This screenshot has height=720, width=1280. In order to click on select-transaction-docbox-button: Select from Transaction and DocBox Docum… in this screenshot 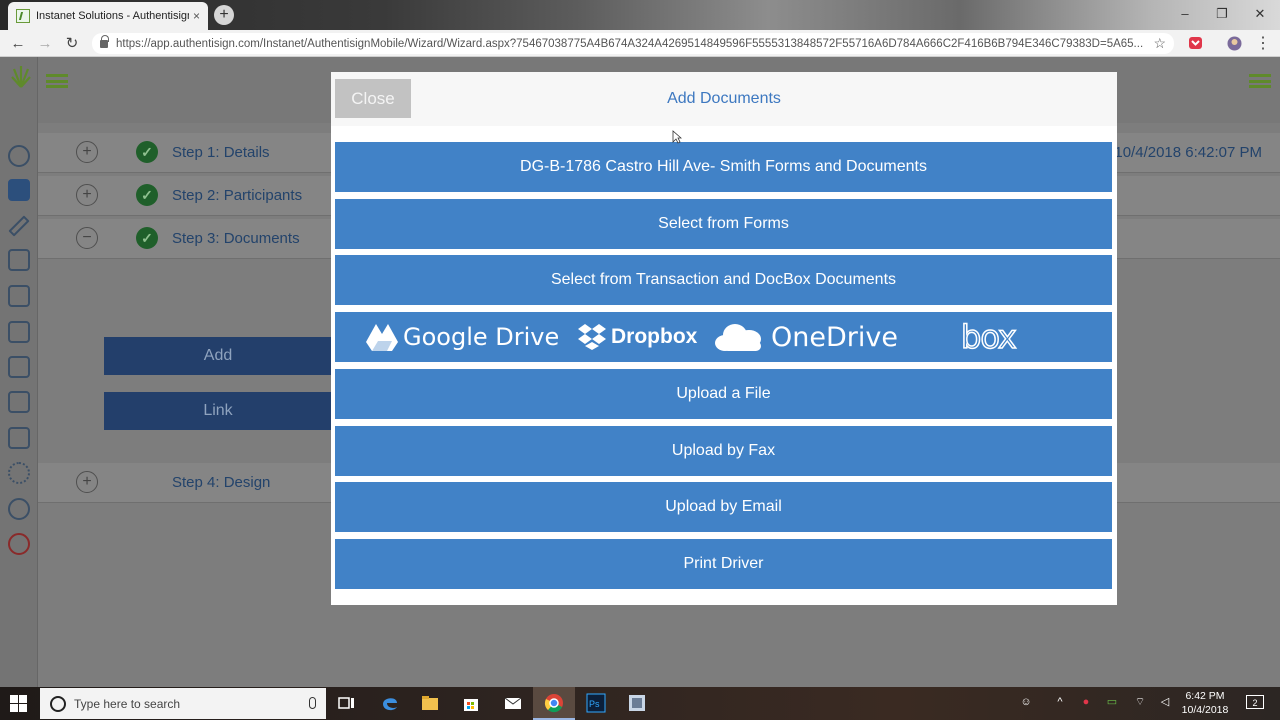, I will do `click(723, 280)`.